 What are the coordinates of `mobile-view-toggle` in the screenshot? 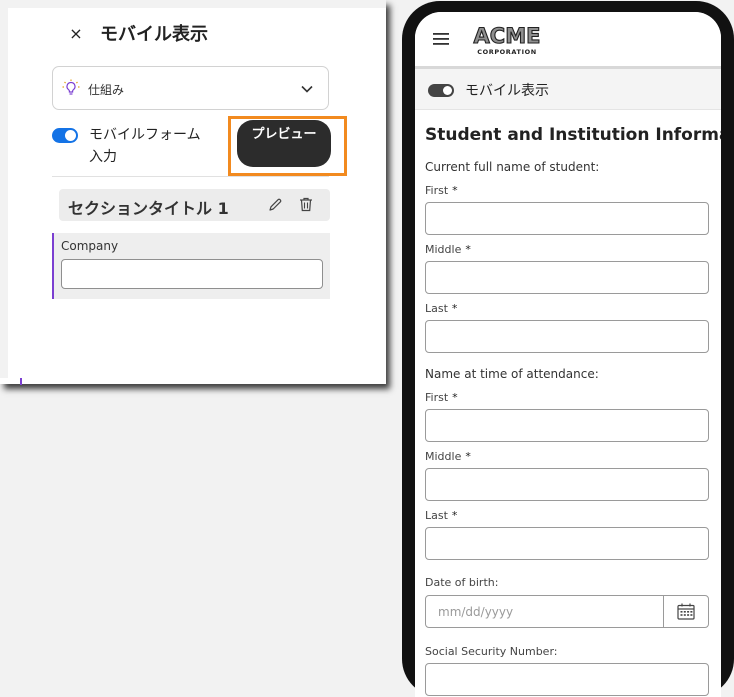 It's located at (441, 90).